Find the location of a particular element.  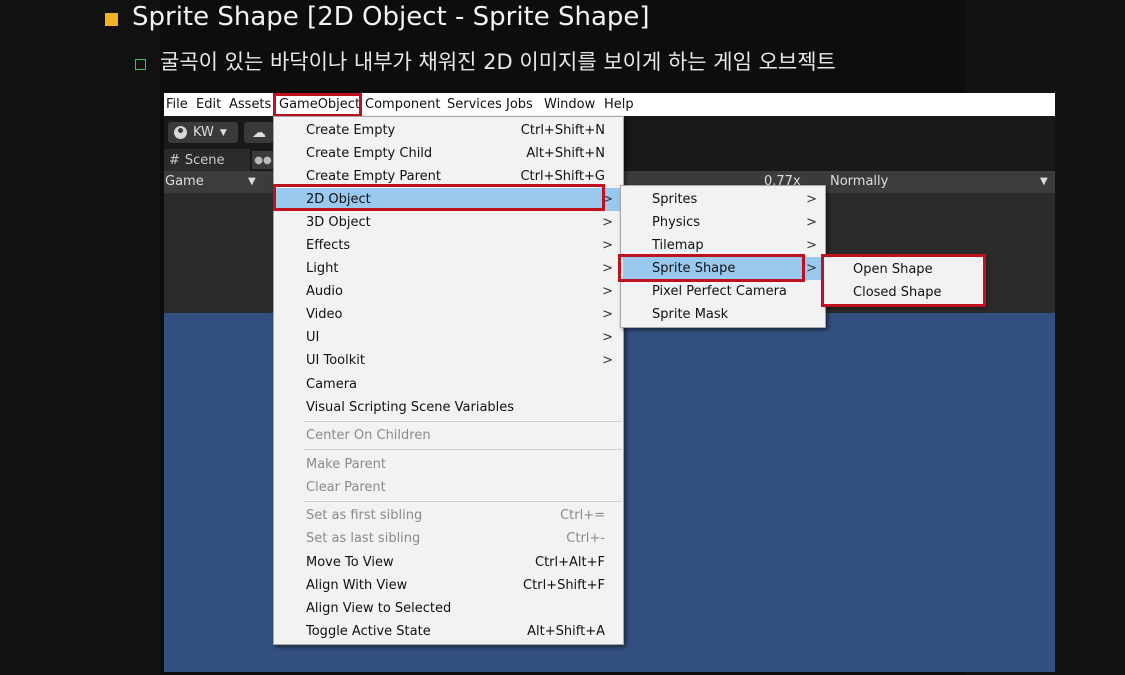

menu-item-move-to-view: Move To View Ctrl+Alt+F is located at coordinates (448, 562).